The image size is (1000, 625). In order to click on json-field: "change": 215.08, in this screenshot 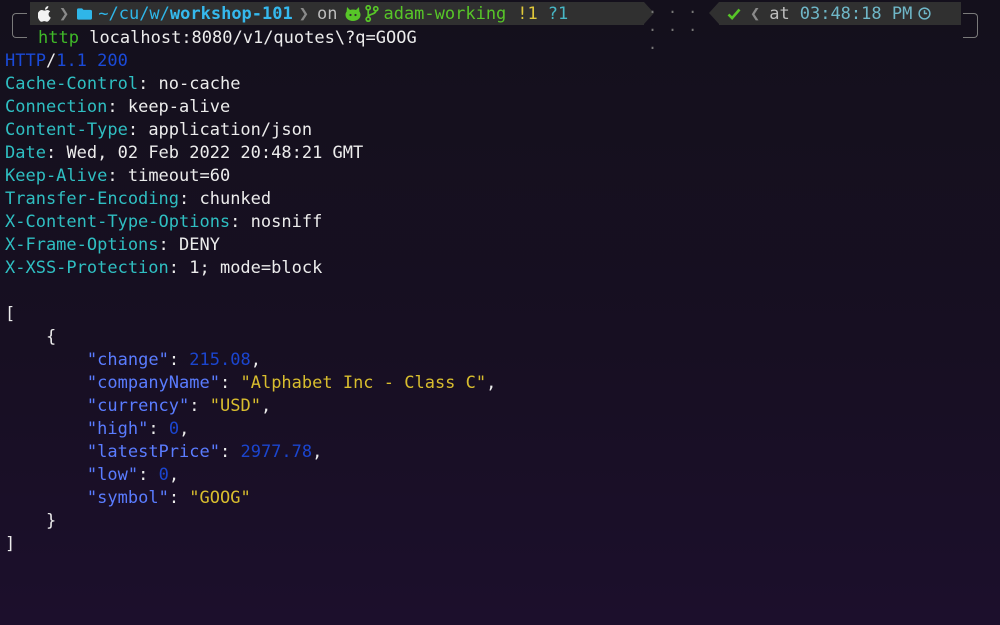, I will do `click(173, 360)`.